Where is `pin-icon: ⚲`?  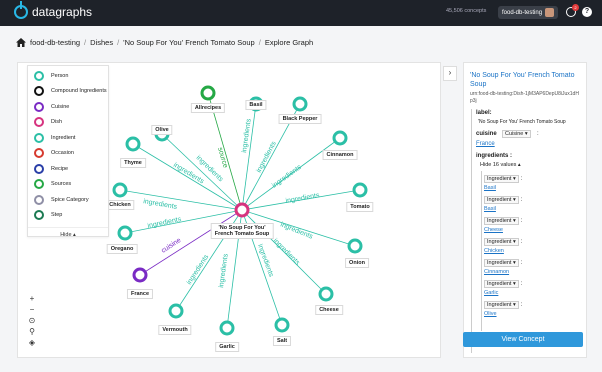
pin-icon: ⚲ is located at coordinates (32, 332).